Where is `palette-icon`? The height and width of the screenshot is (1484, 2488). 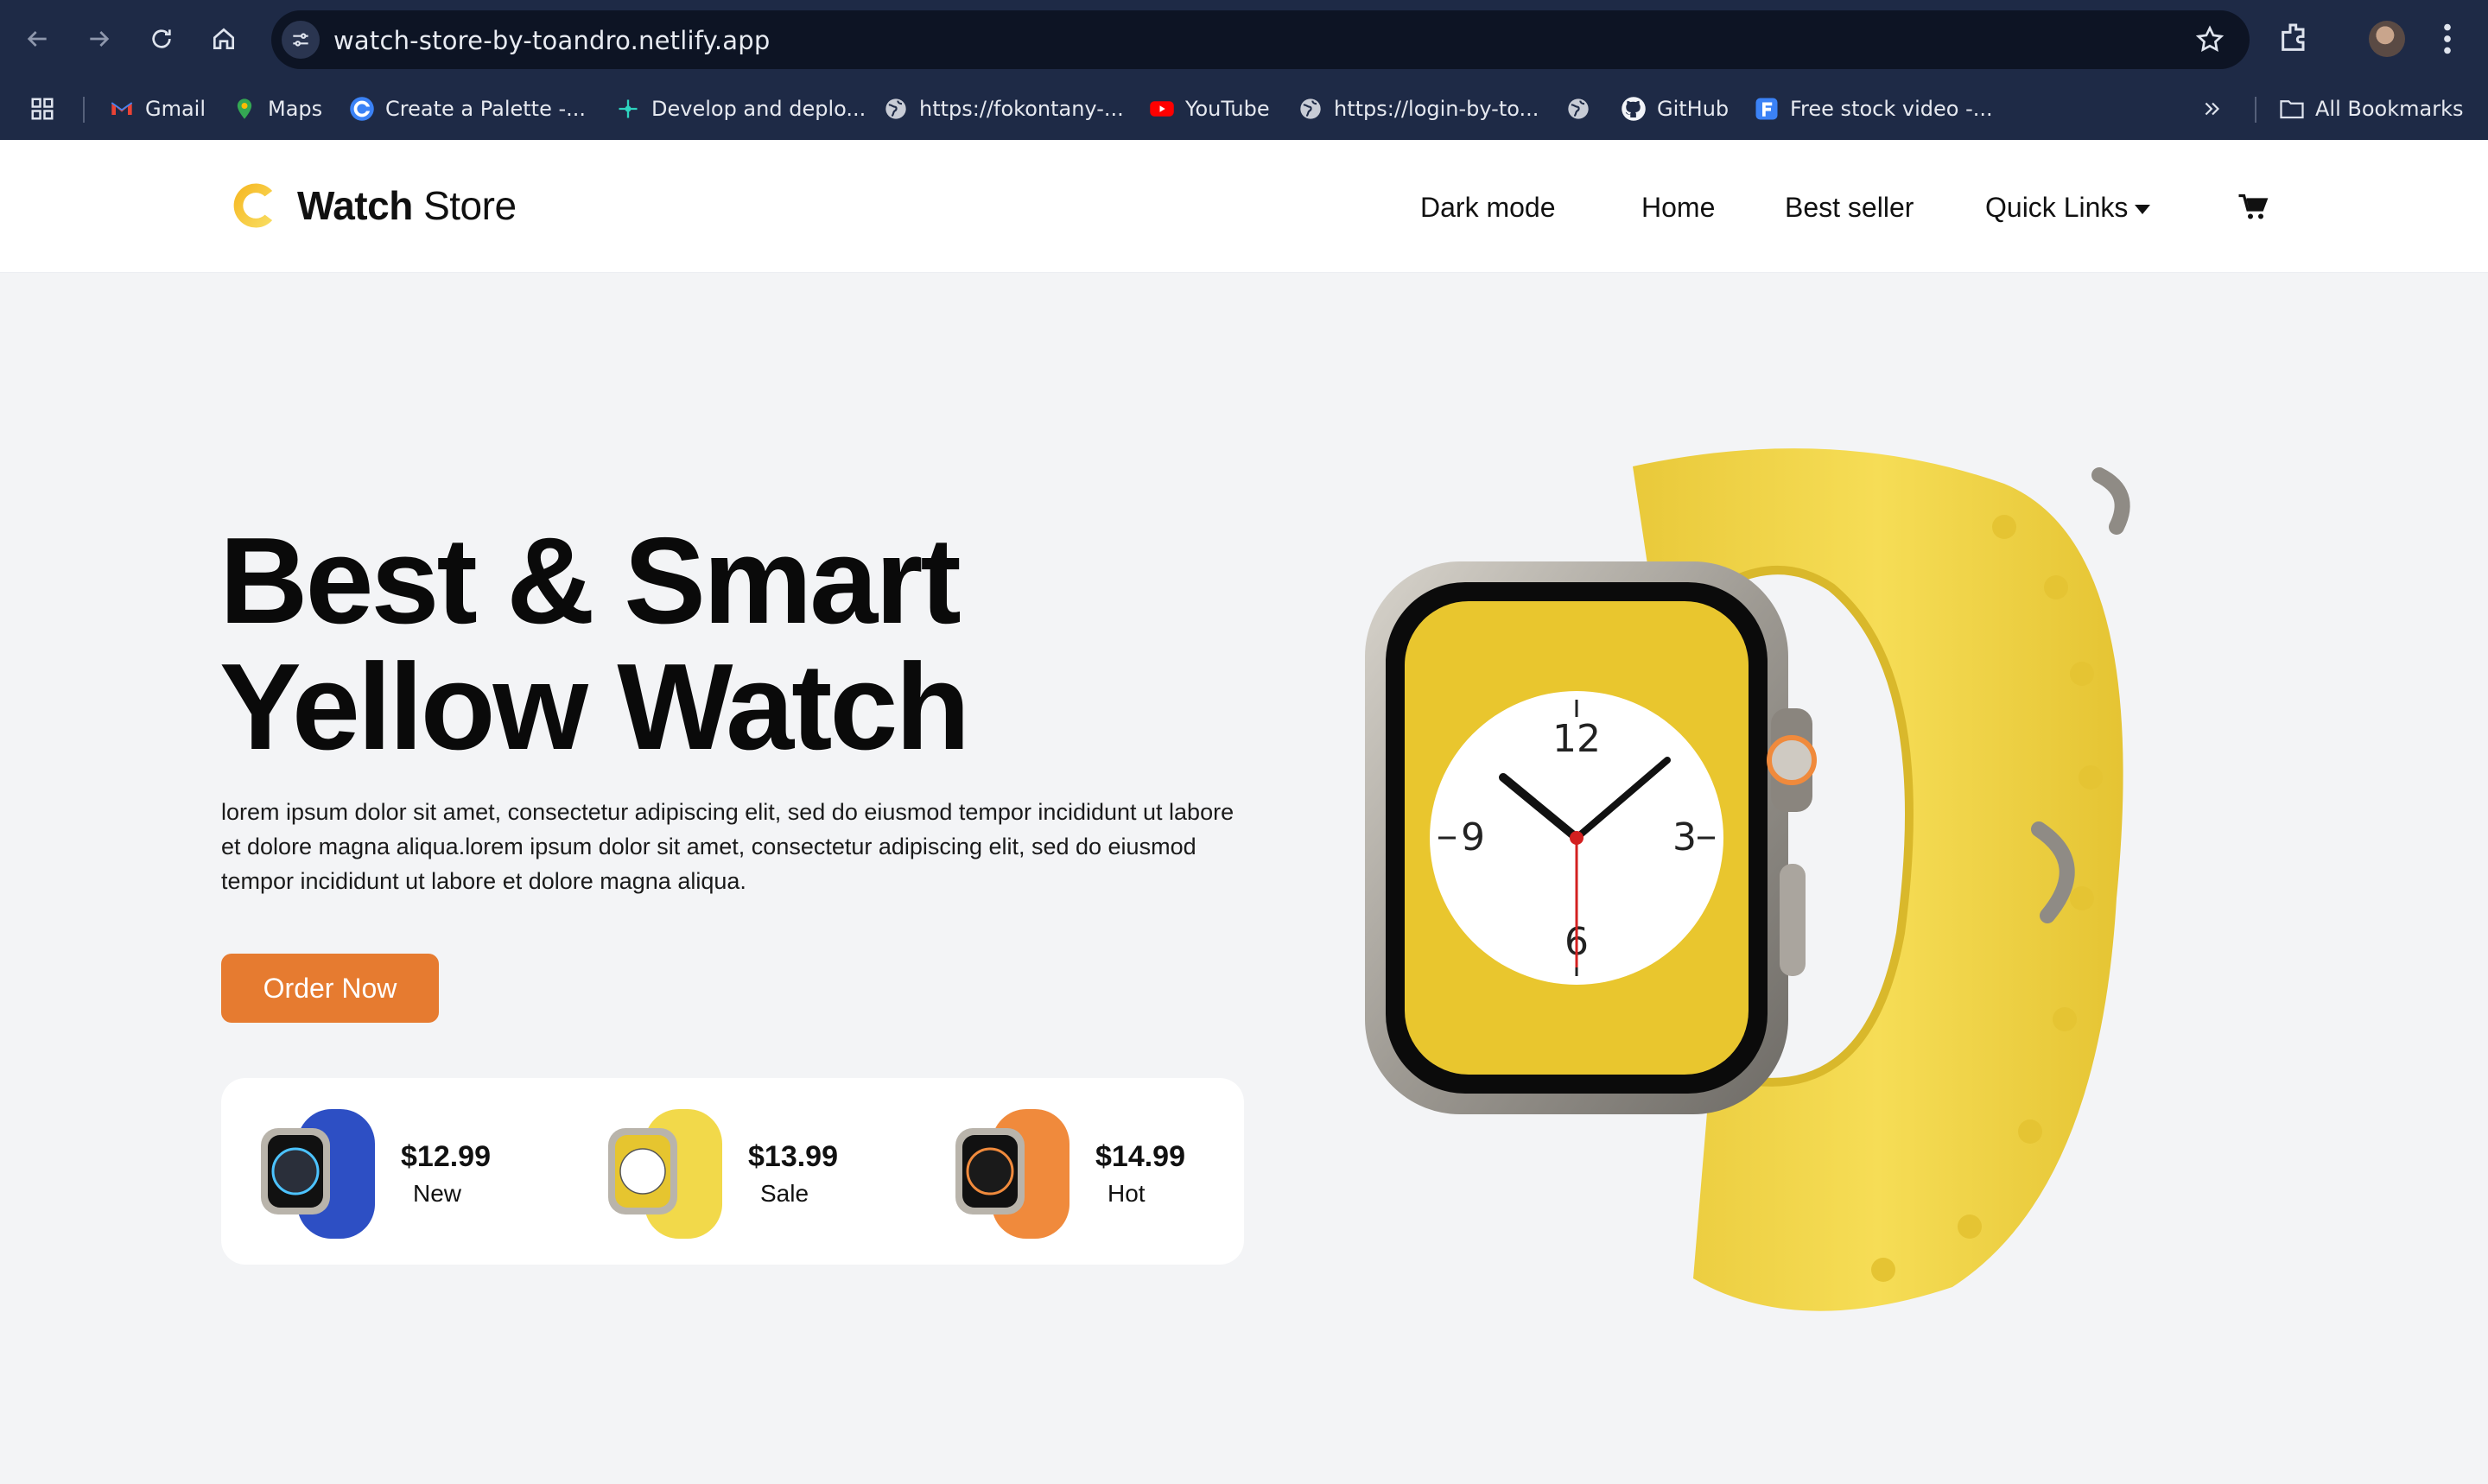
palette-icon is located at coordinates (362, 109).